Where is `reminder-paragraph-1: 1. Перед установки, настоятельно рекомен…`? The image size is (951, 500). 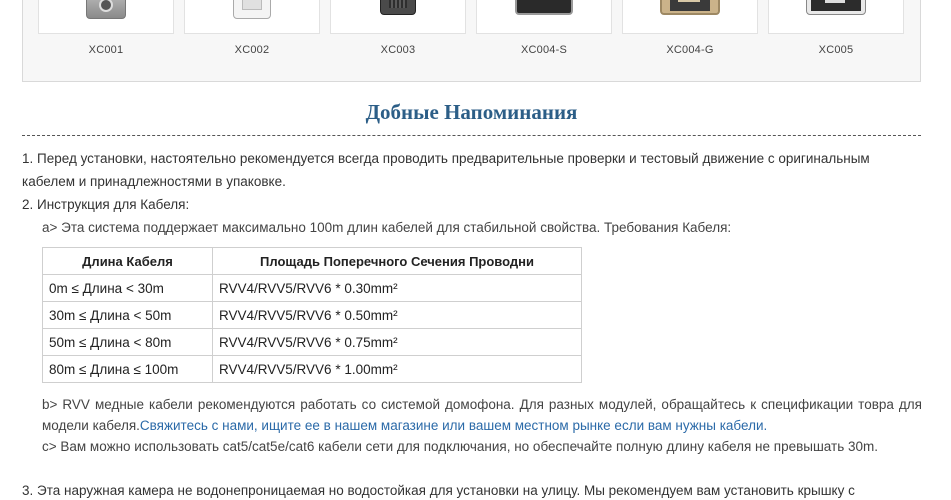
reminder-paragraph-1: 1. Перед установки, настоятельно рекомен… is located at coordinates (446, 170).